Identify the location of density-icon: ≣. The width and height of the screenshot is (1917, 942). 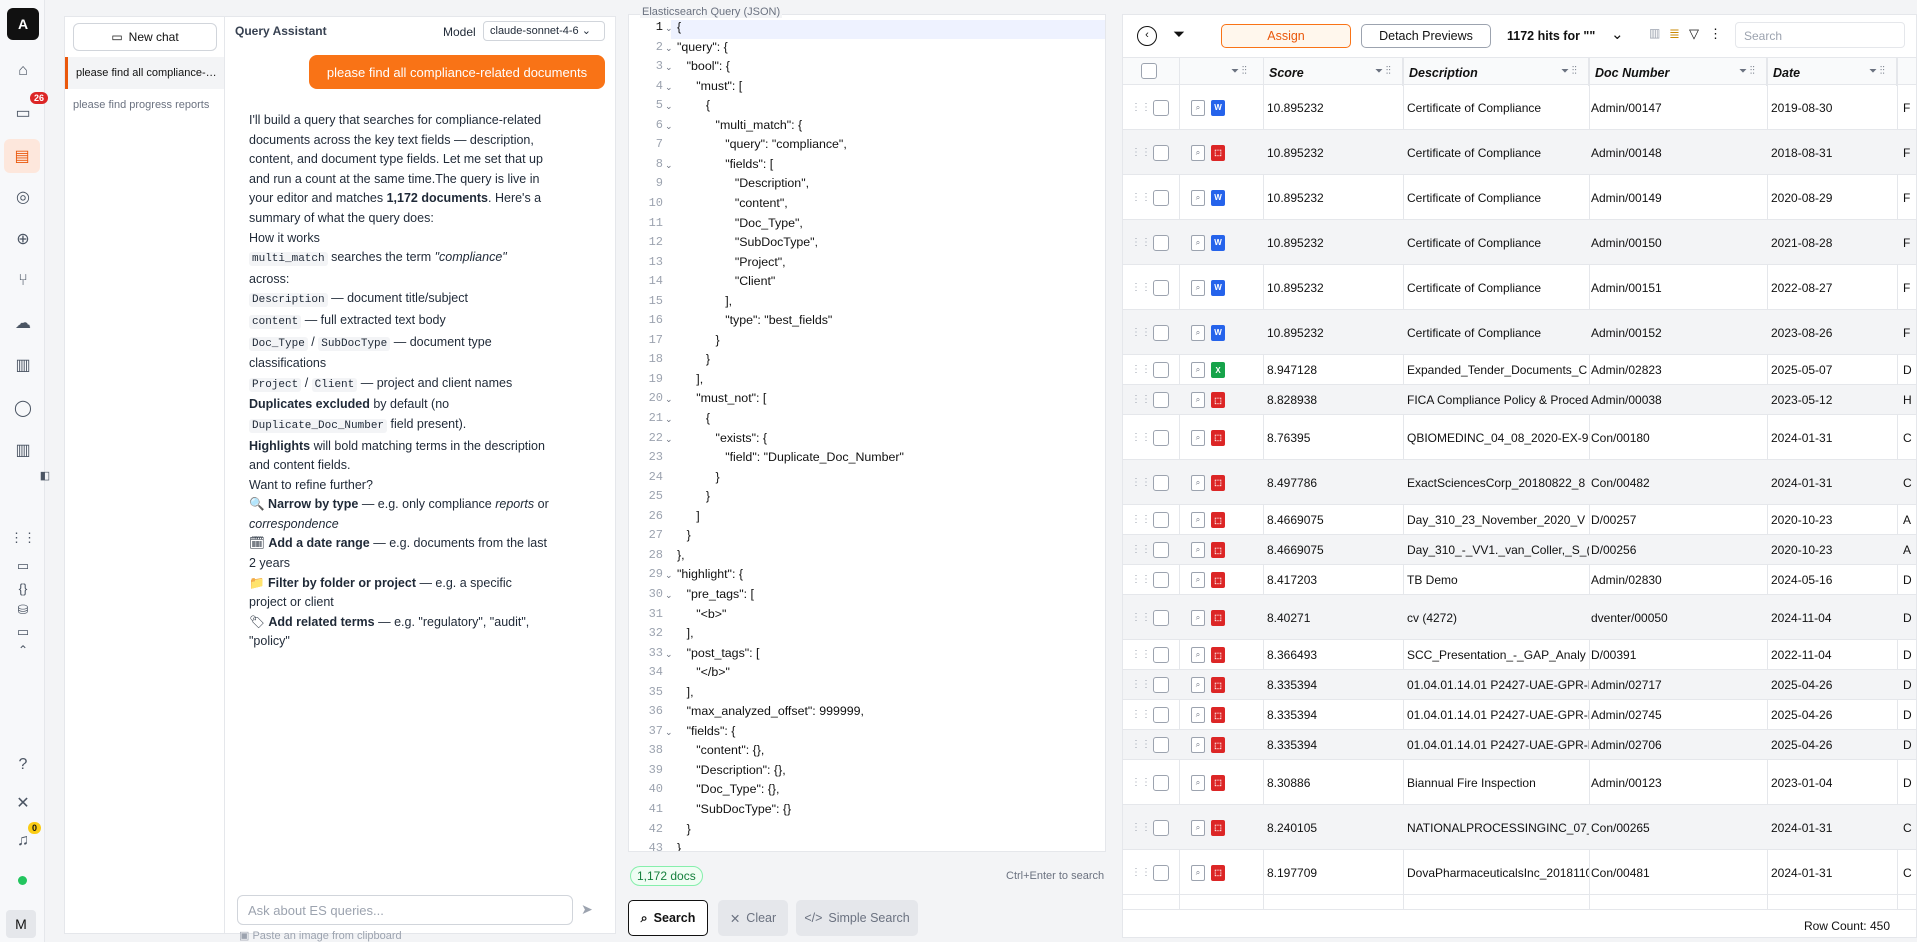
(1674, 34).